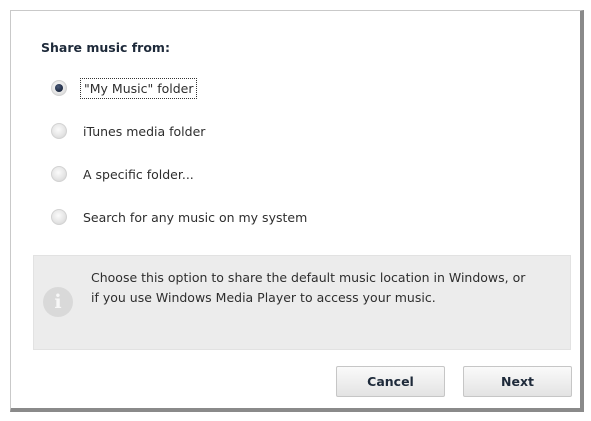  What do you see at coordinates (195, 217) in the screenshot?
I see `radio-label: Search for any music on my system` at bounding box center [195, 217].